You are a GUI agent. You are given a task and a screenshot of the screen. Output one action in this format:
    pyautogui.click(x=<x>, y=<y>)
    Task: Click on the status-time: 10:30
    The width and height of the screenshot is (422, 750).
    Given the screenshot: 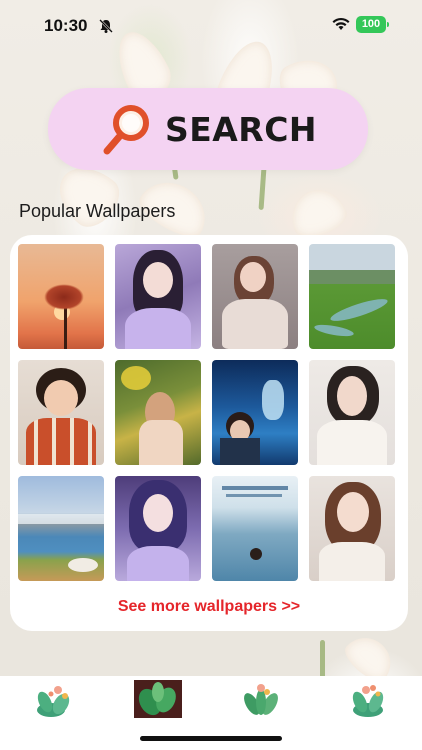 What is the action you would take?
    pyautogui.click(x=66, y=25)
    